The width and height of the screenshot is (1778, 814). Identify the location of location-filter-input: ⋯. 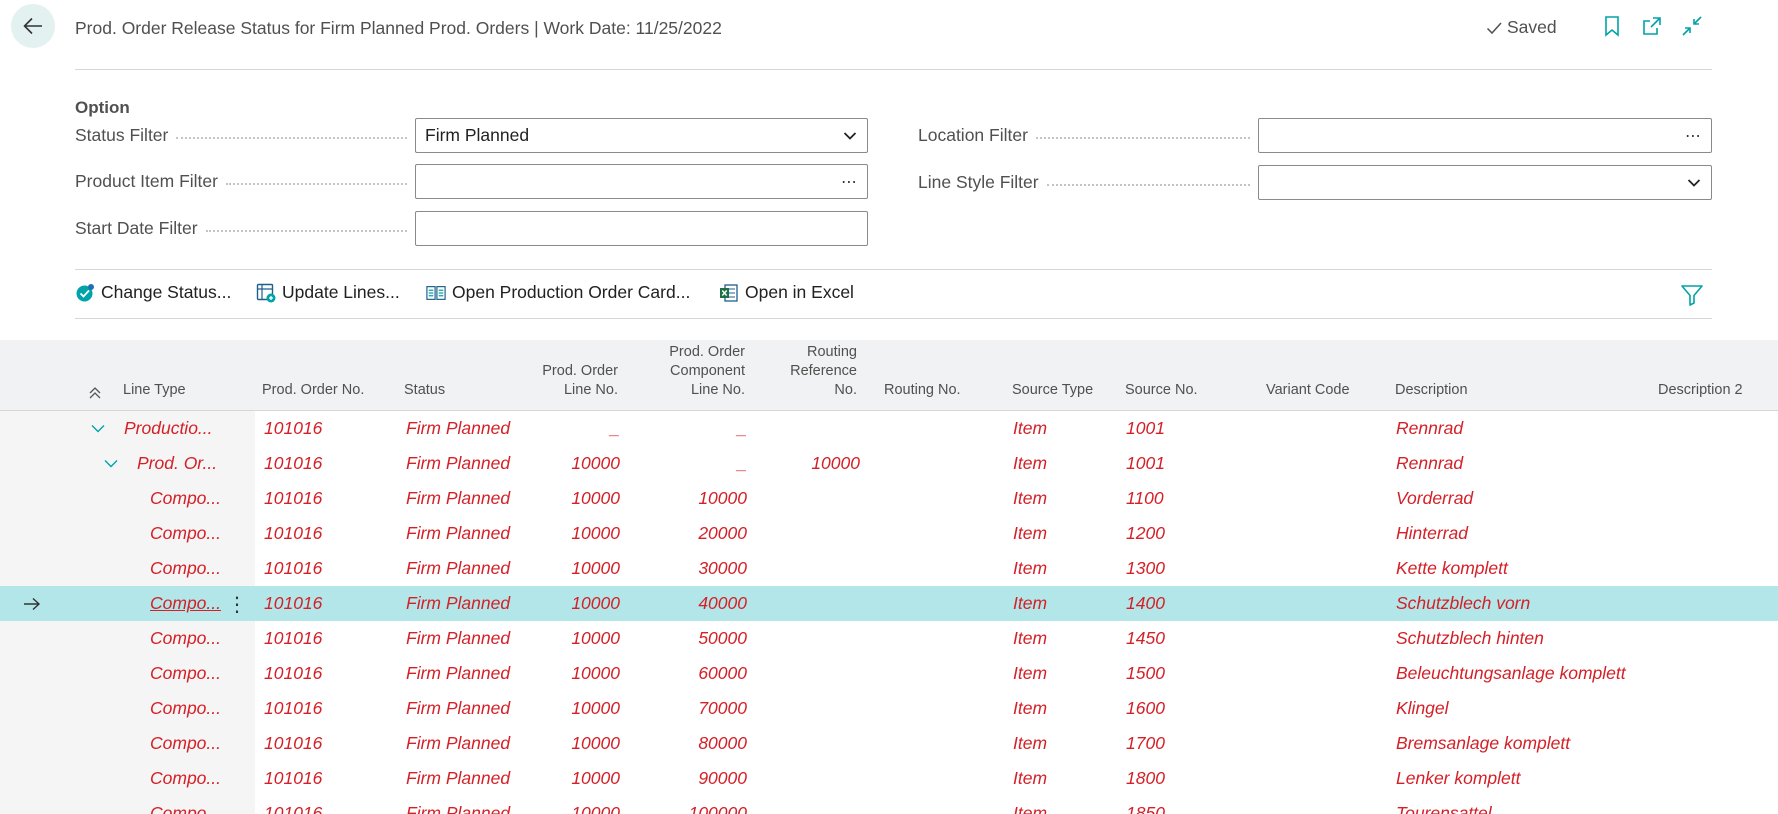
(1485, 135).